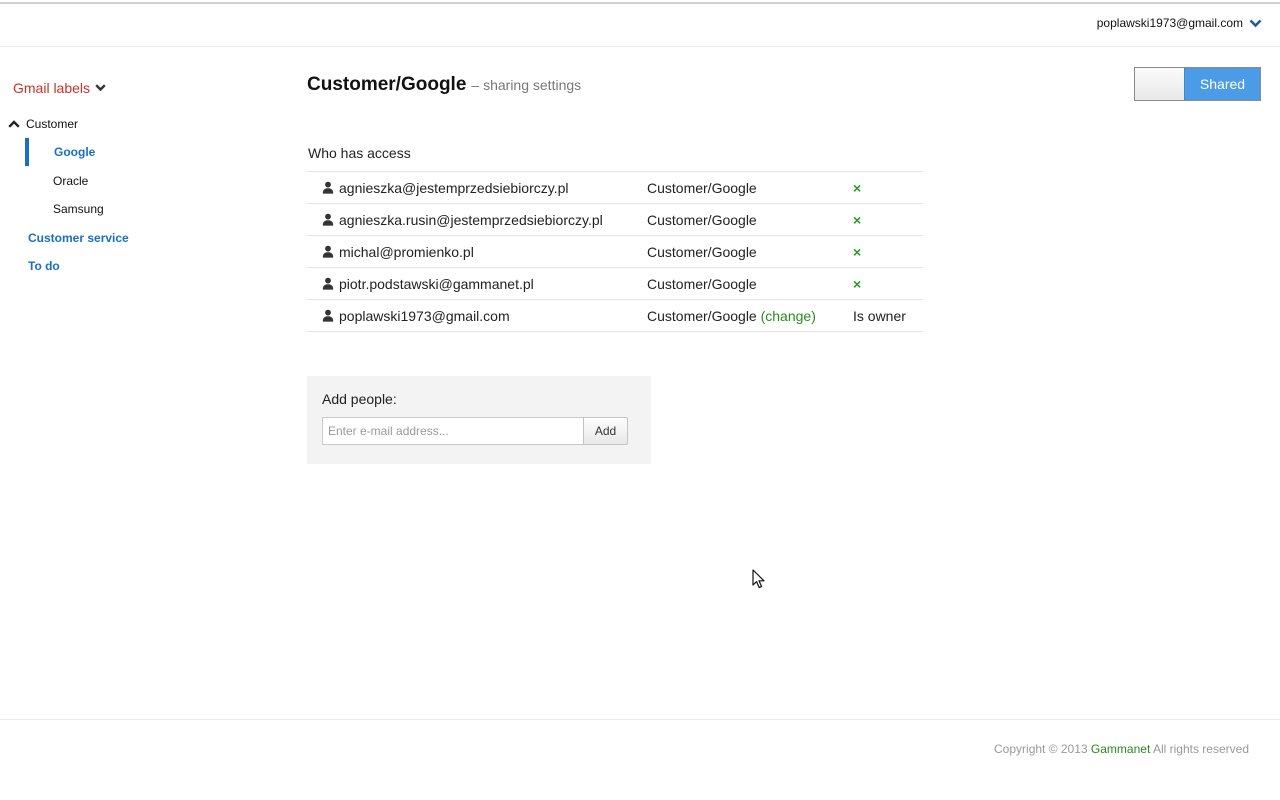  I want to click on user-cell: poplawski1973@gmail.com, so click(477, 316).